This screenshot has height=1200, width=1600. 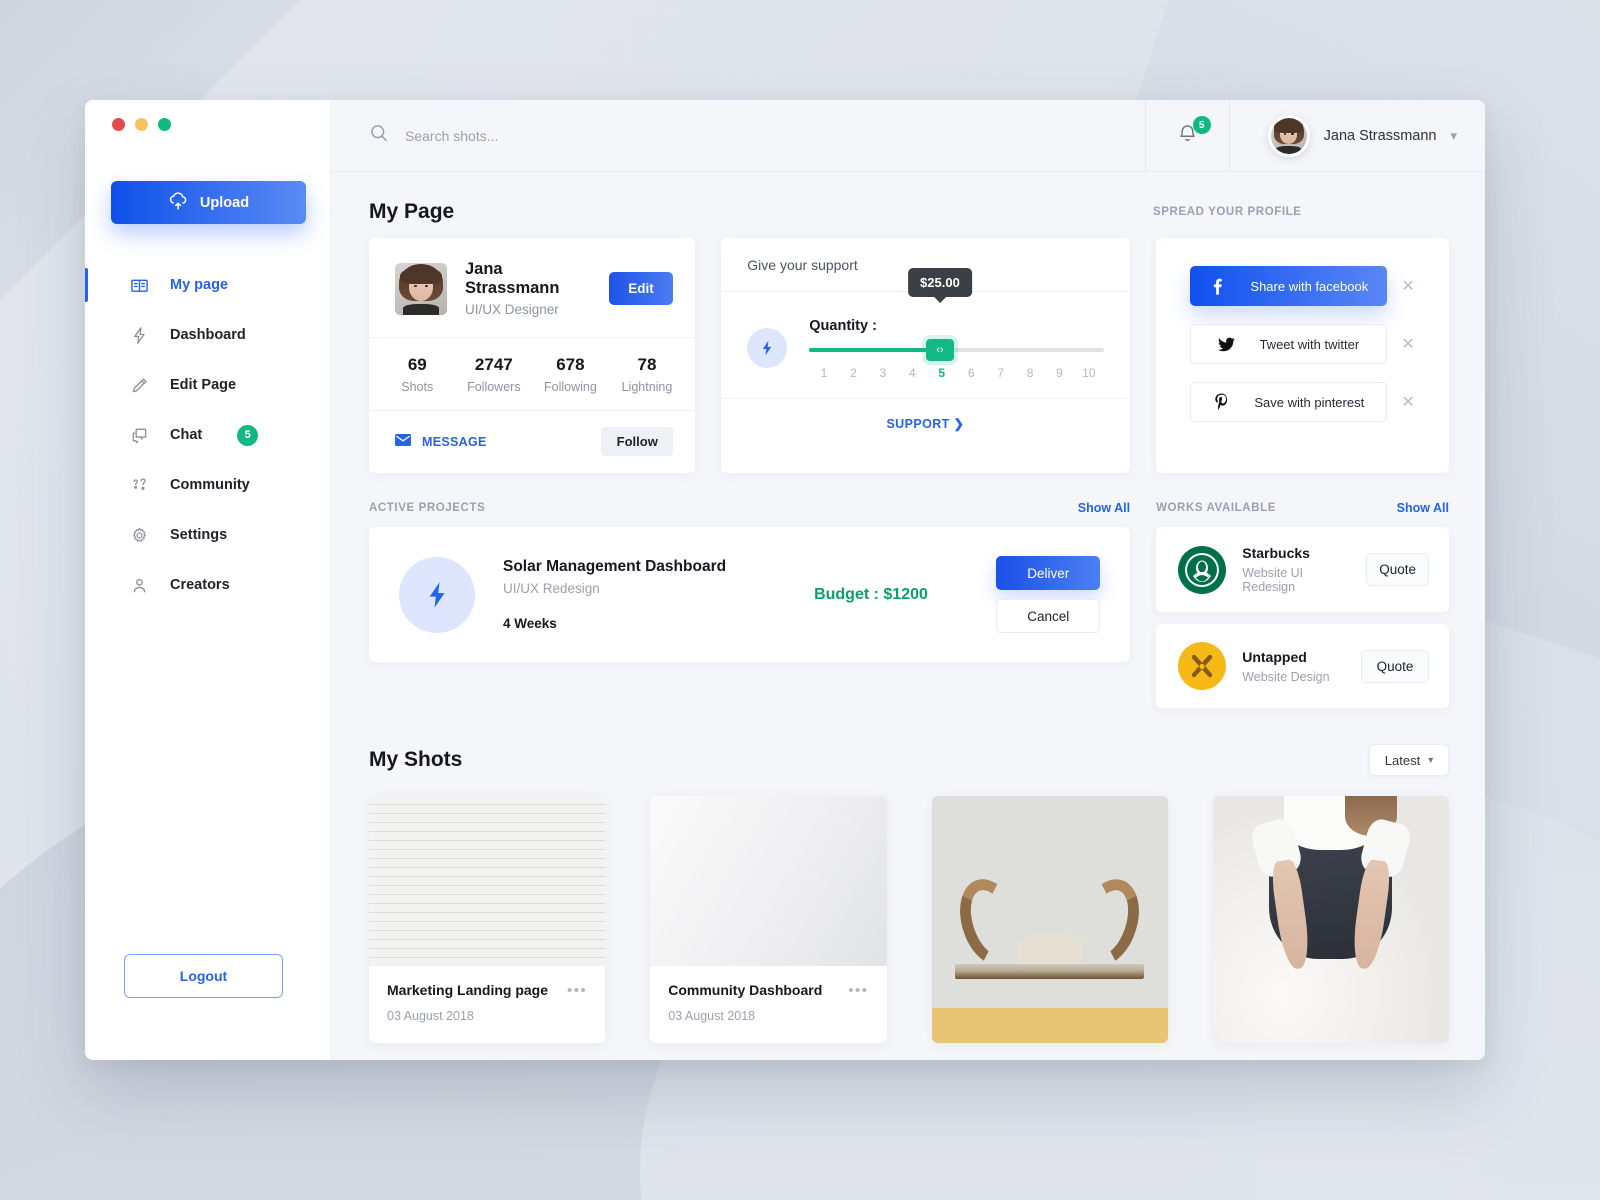 What do you see at coordinates (956, 350) in the screenshot?
I see `slider-track: ‹›` at bounding box center [956, 350].